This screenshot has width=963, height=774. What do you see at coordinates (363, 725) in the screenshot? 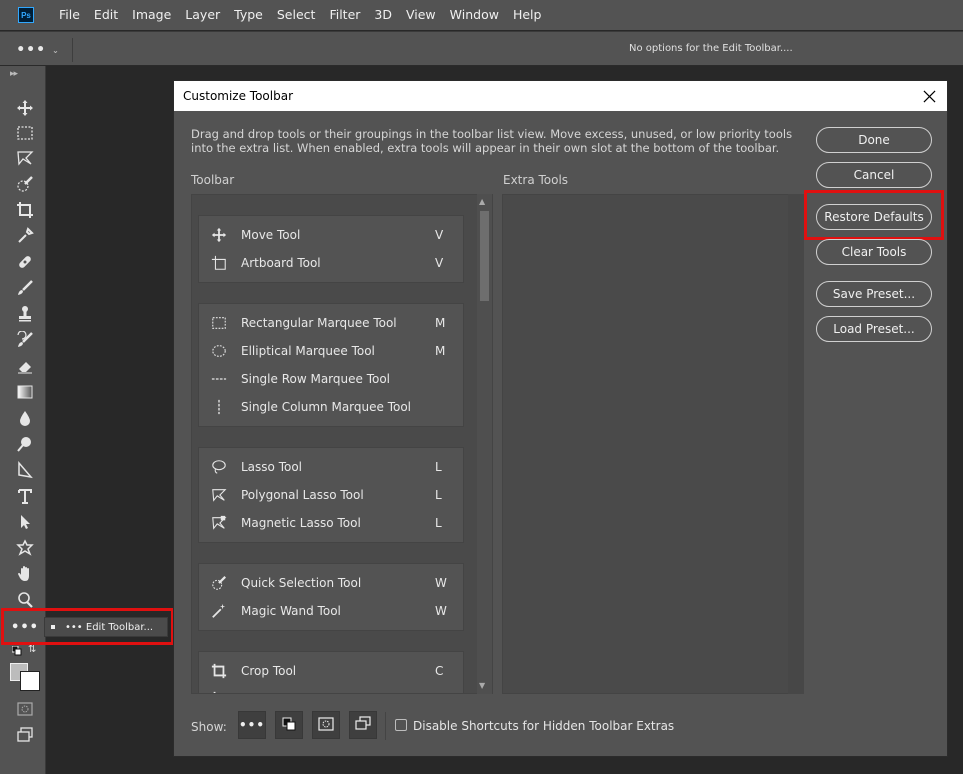
I see `show-screen-mode-toggle` at bounding box center [363, 725].